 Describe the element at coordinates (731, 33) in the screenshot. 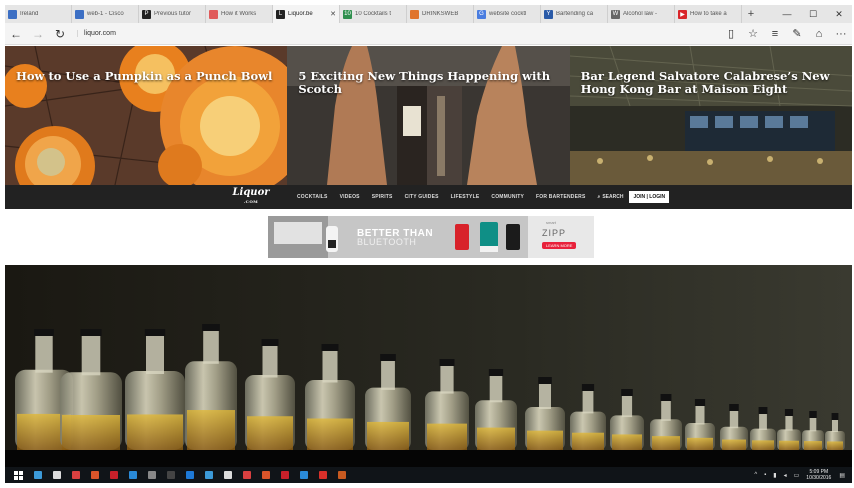

I see `reading-view-icon: ▯` at that location.